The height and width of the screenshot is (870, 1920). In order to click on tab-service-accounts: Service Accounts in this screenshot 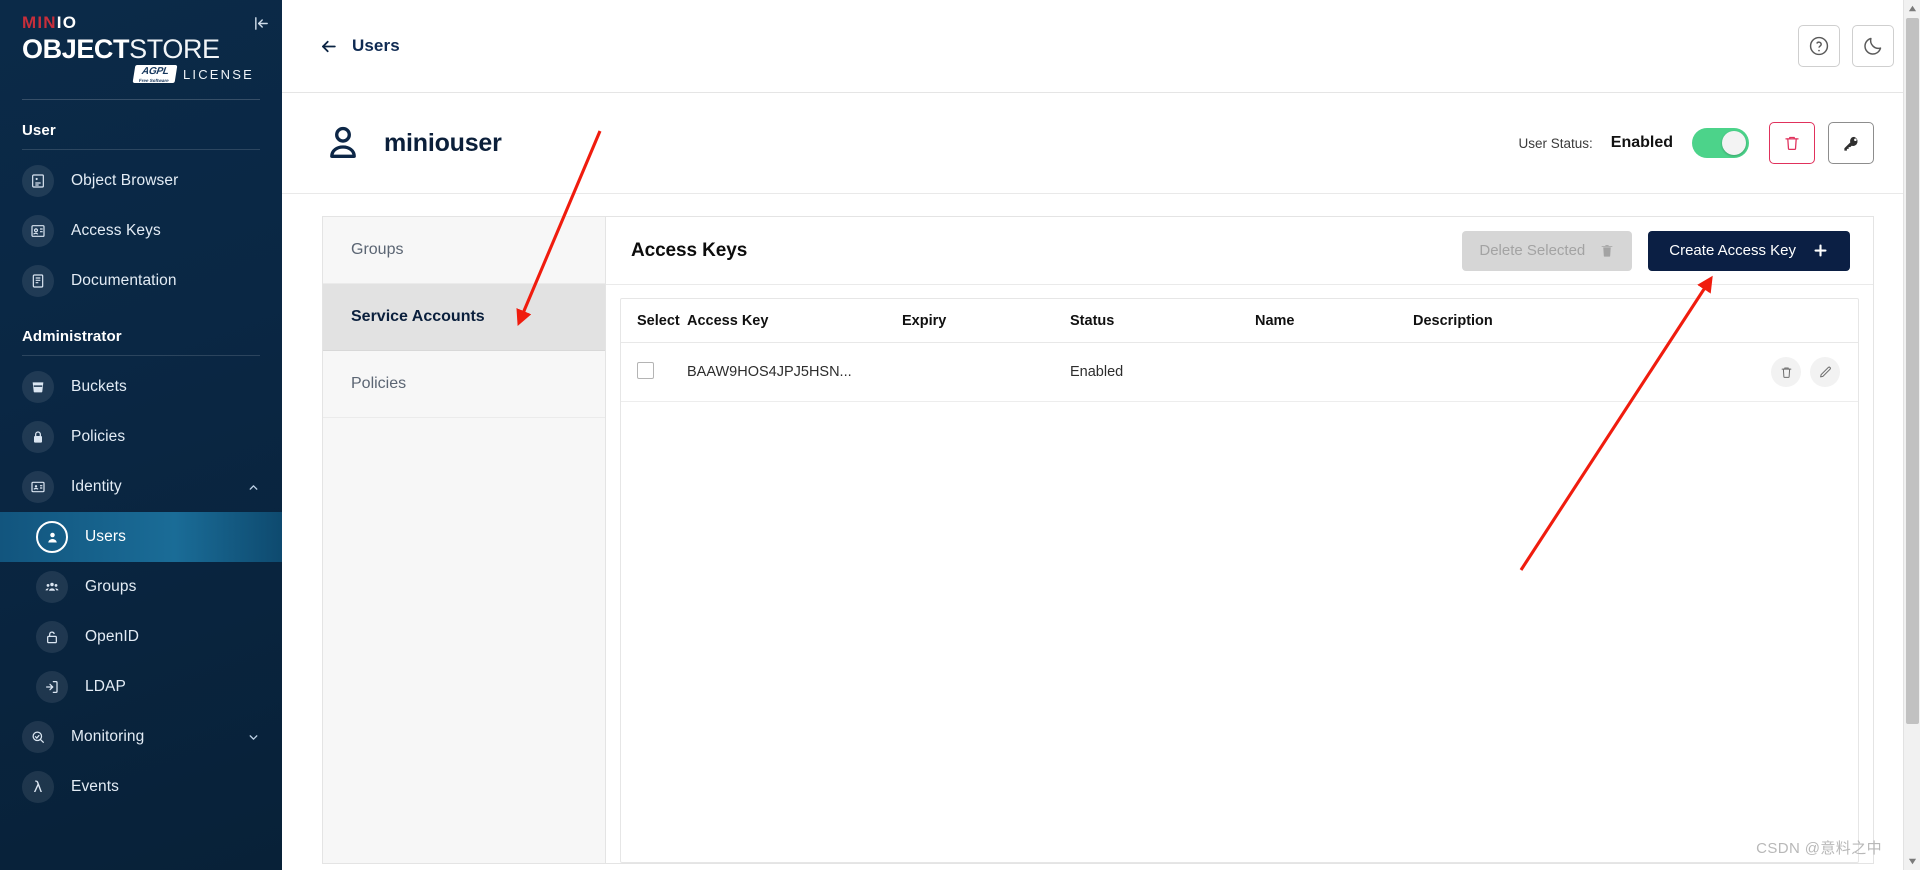, I will do `click(464, 317)`.